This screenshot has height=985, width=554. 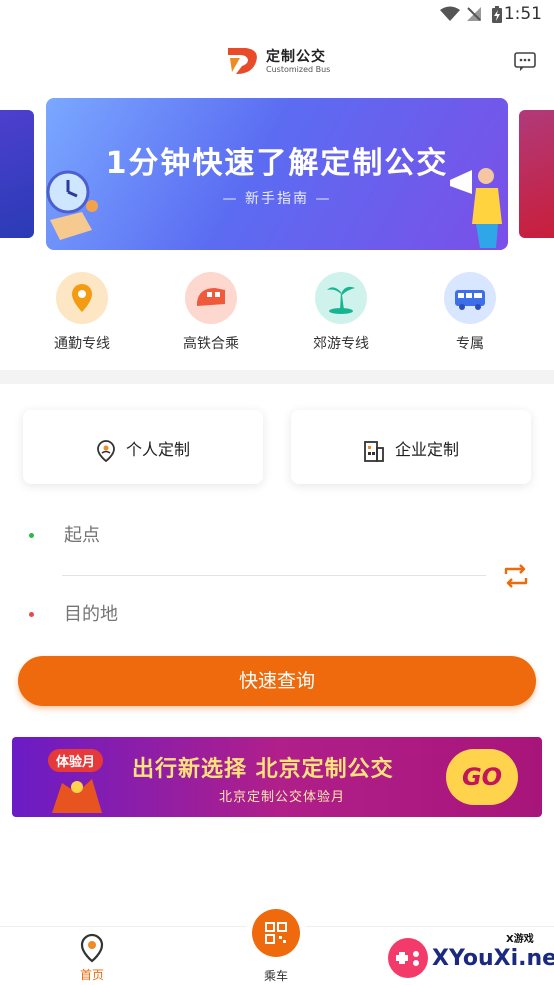 What do you see at coordinates (426, 449) in the screenshot?
I see `enterprise-custom-label: 企业定制` at bounding box center [426, 449].